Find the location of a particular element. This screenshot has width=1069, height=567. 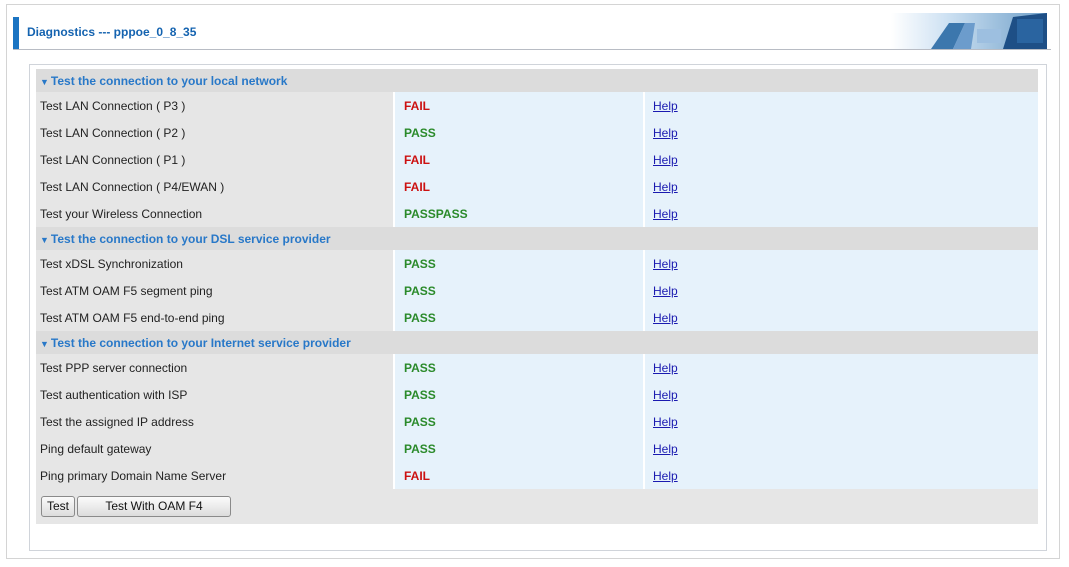

table-row: Test the assigned IP address PASS Help is located at coordinates (537, 421).